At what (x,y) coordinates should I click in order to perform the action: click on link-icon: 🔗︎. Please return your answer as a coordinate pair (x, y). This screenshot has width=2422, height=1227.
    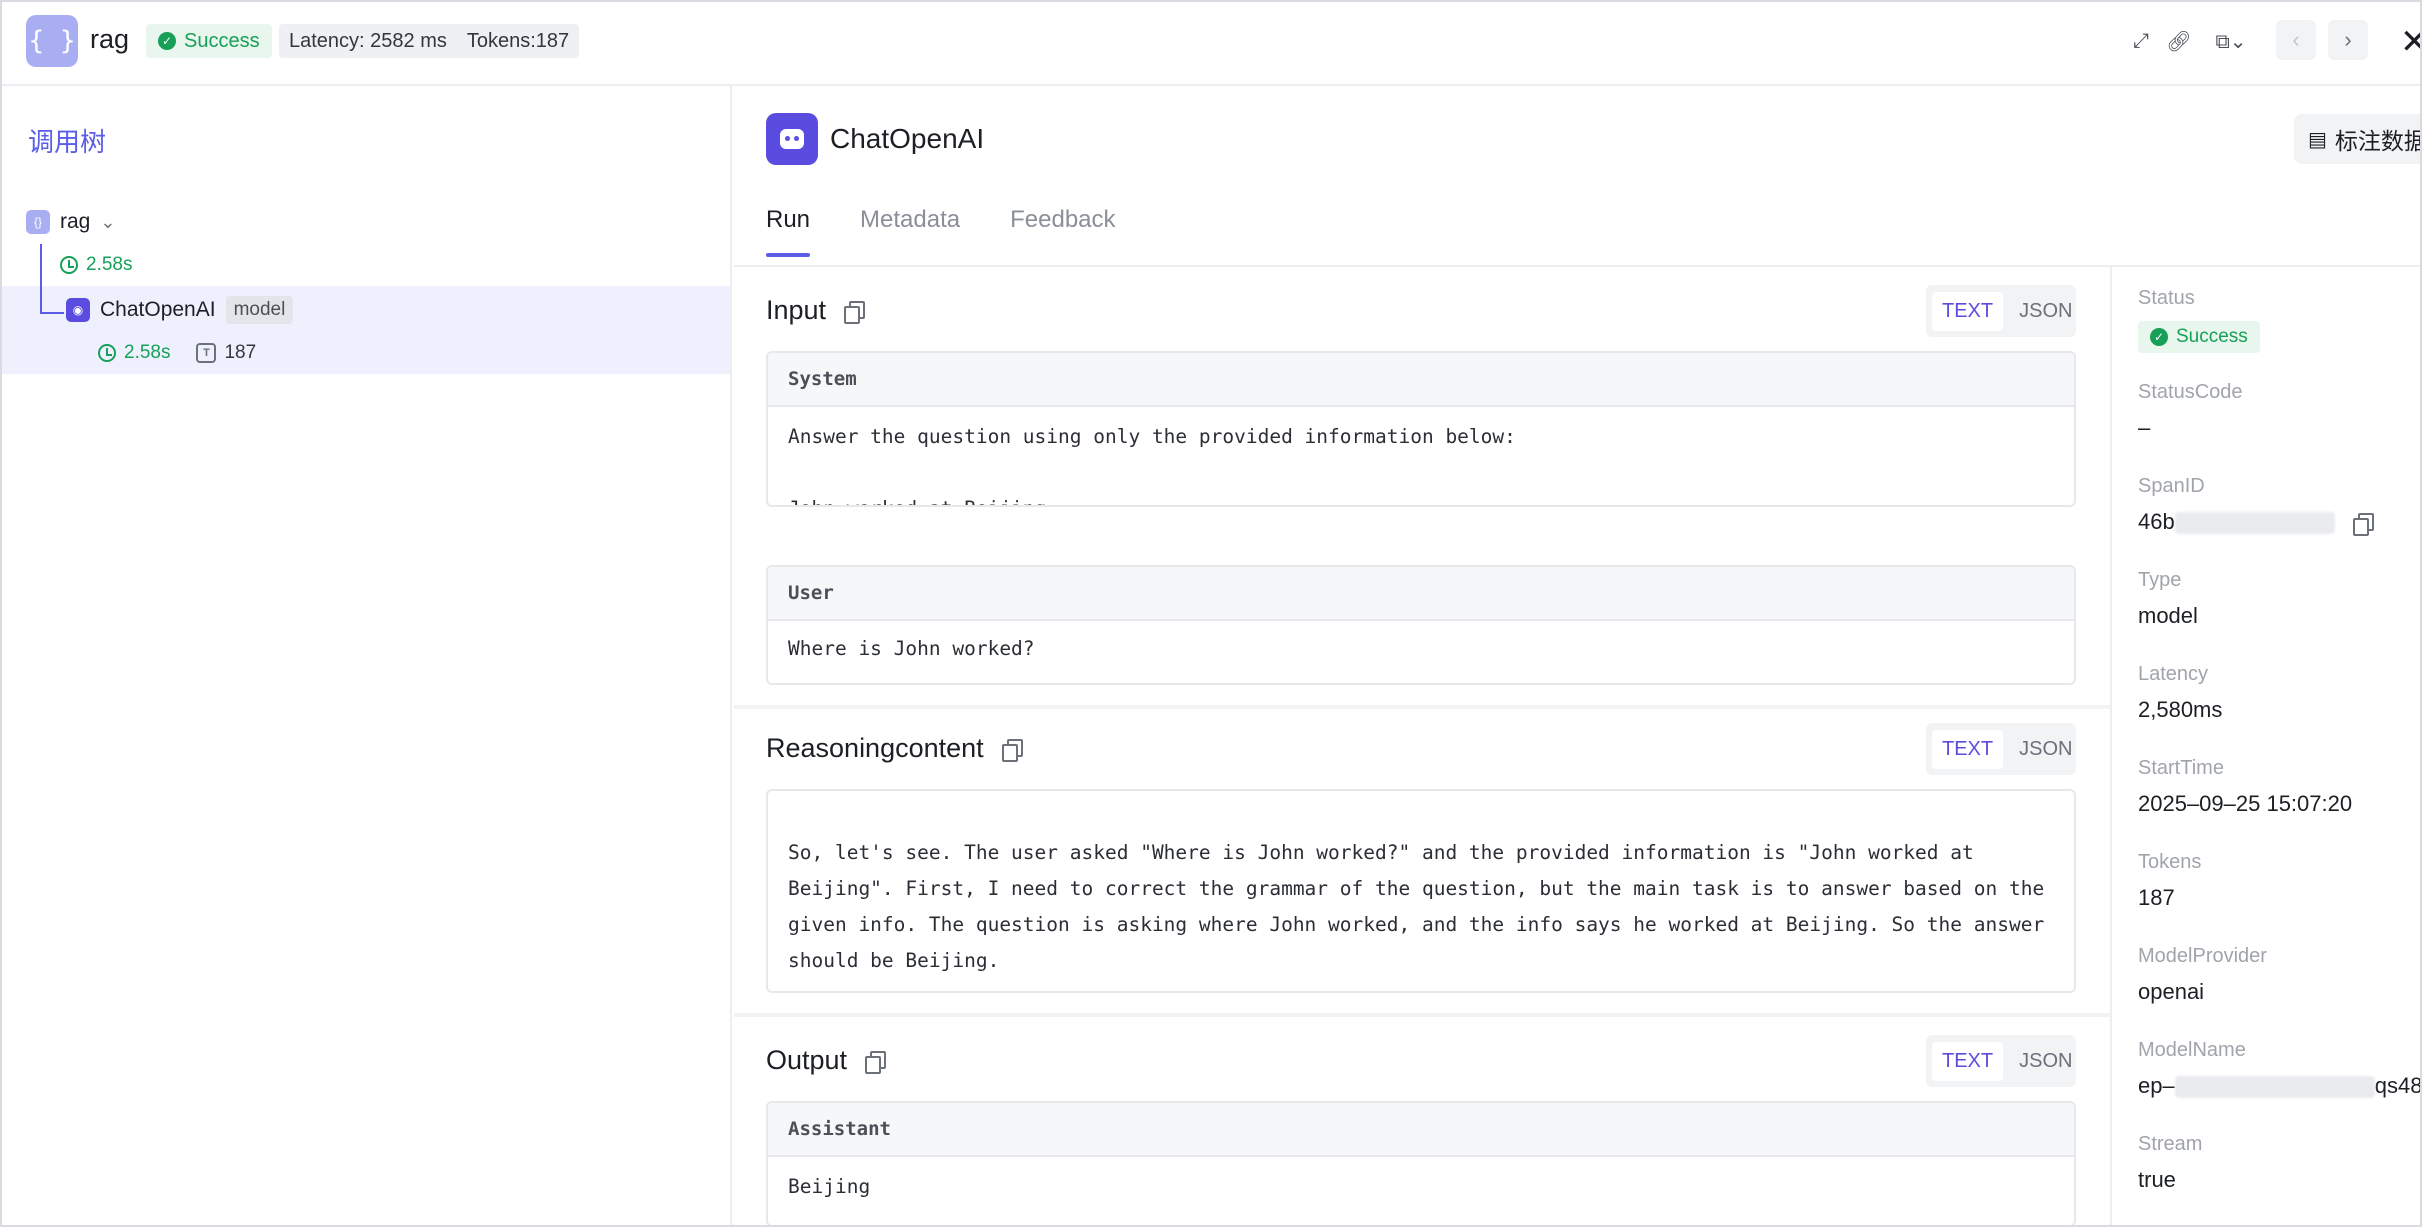
    Looking at the image, I should click on (2179, 41).